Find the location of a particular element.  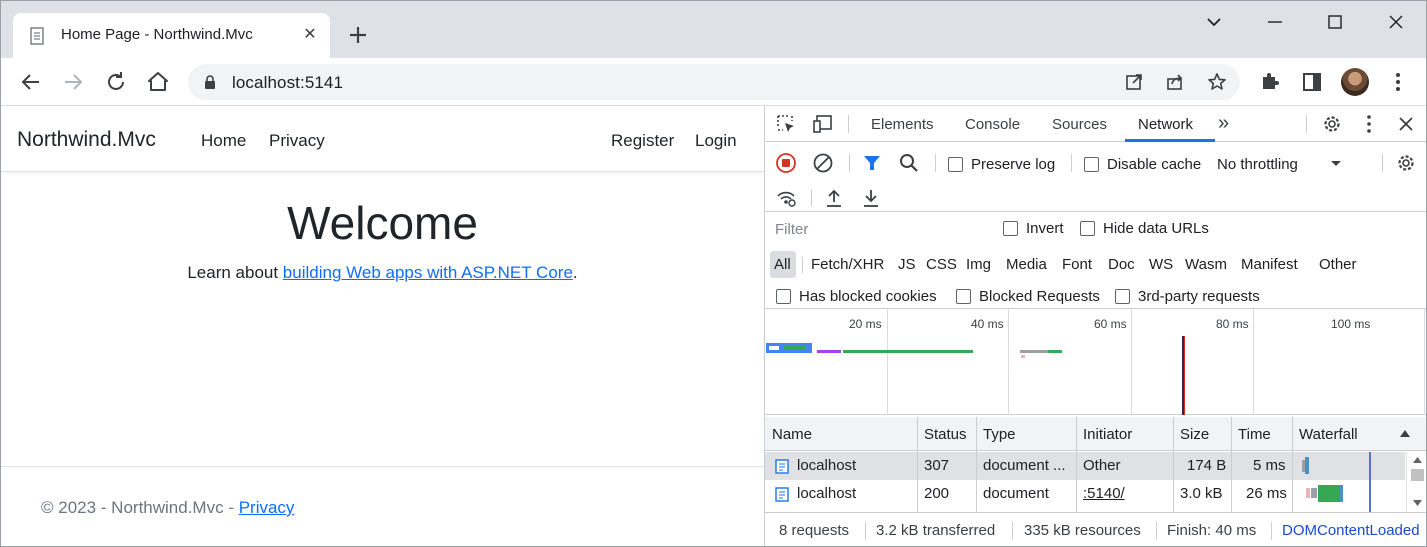

back-icon is located at coordinates (31, 82).